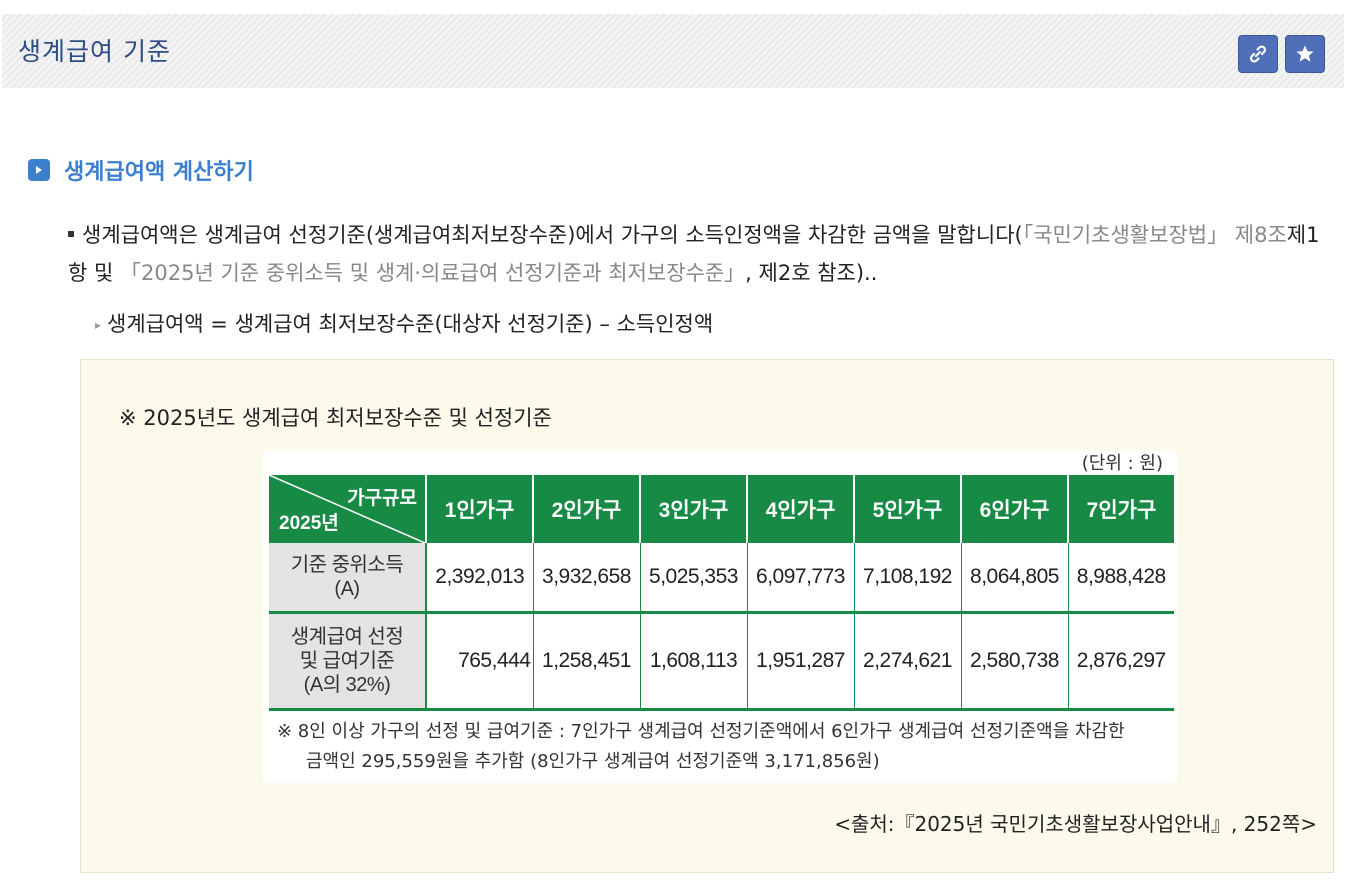 Image resolution: width=1362 pixels, height=880 pixels. I want to click on formula-line: ▸ 생계급여액 = 생계급여 최저보장수준(대상자 선정기준) – 소득인정액, so click(404, 323).